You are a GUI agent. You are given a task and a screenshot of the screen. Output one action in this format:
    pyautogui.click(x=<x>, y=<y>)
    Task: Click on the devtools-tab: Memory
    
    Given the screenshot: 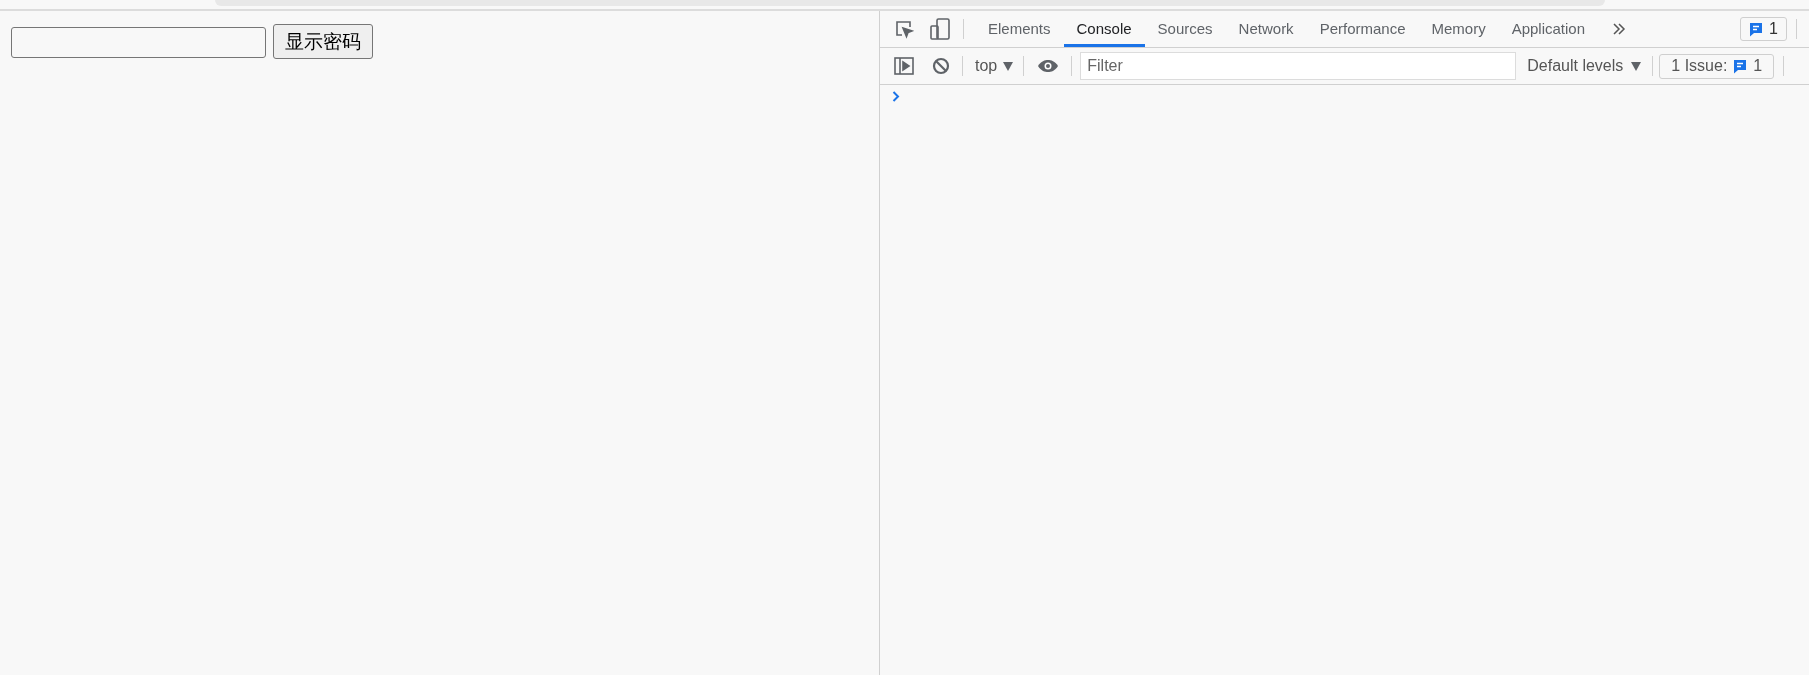 What is the action you would take?
    pyautogui.click(x=1458, y=29)
    